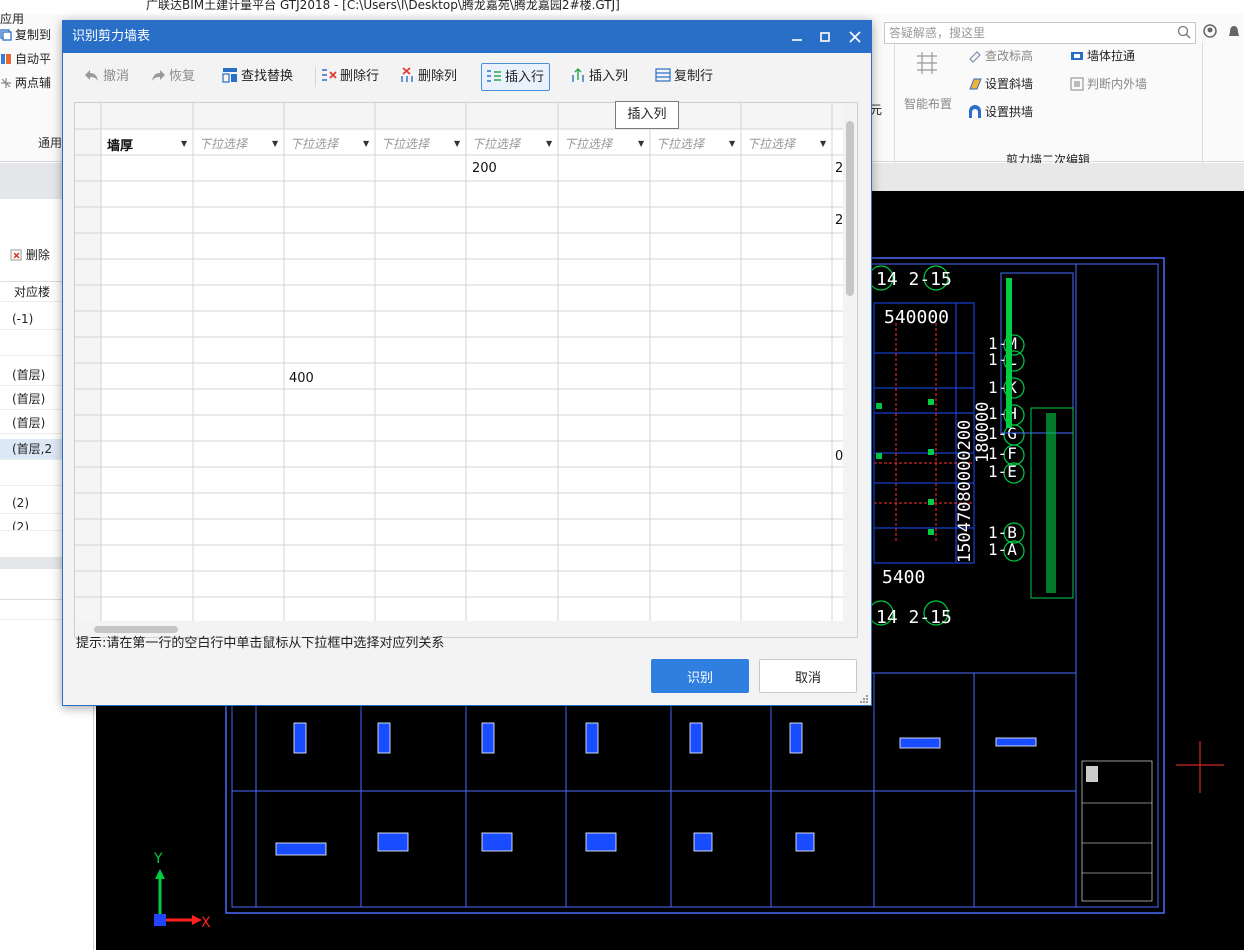 The width and height of the screenshot is (1244, 950). Describe the element at coordinates (467, 37) in the screenshot. I see `dialog-title-bar: 识别剪力墙表` at that location.